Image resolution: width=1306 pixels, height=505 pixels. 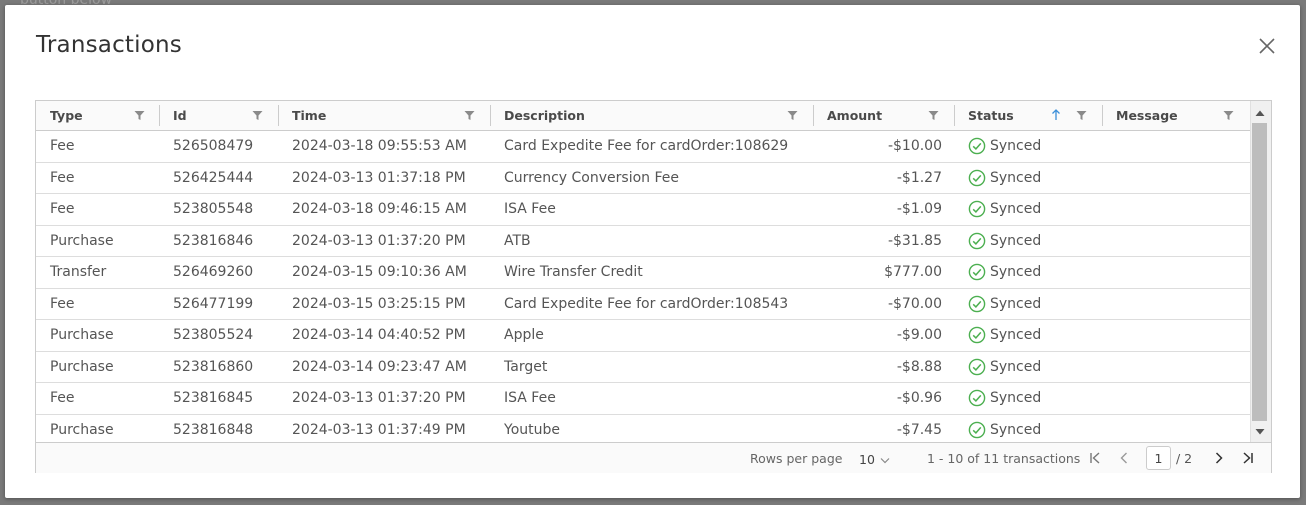 What do you see at coordinates (883, 115) in the screenshot?
I see `column-header-amount: Amount` at bounding box center [883, 115].